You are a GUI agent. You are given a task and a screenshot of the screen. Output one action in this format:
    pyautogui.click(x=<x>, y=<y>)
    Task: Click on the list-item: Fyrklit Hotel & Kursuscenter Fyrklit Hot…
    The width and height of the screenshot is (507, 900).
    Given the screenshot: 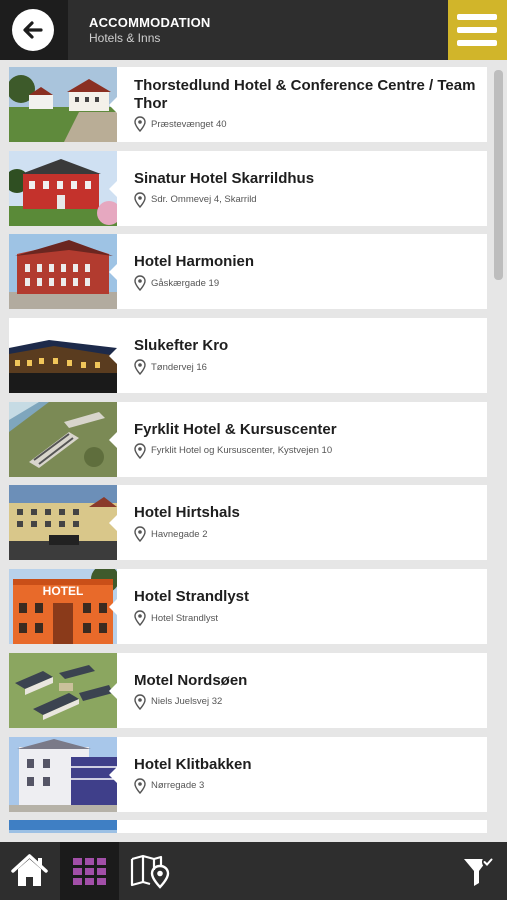 What is the action you would take?
    pyautogui.click(x=248, y=439)
    